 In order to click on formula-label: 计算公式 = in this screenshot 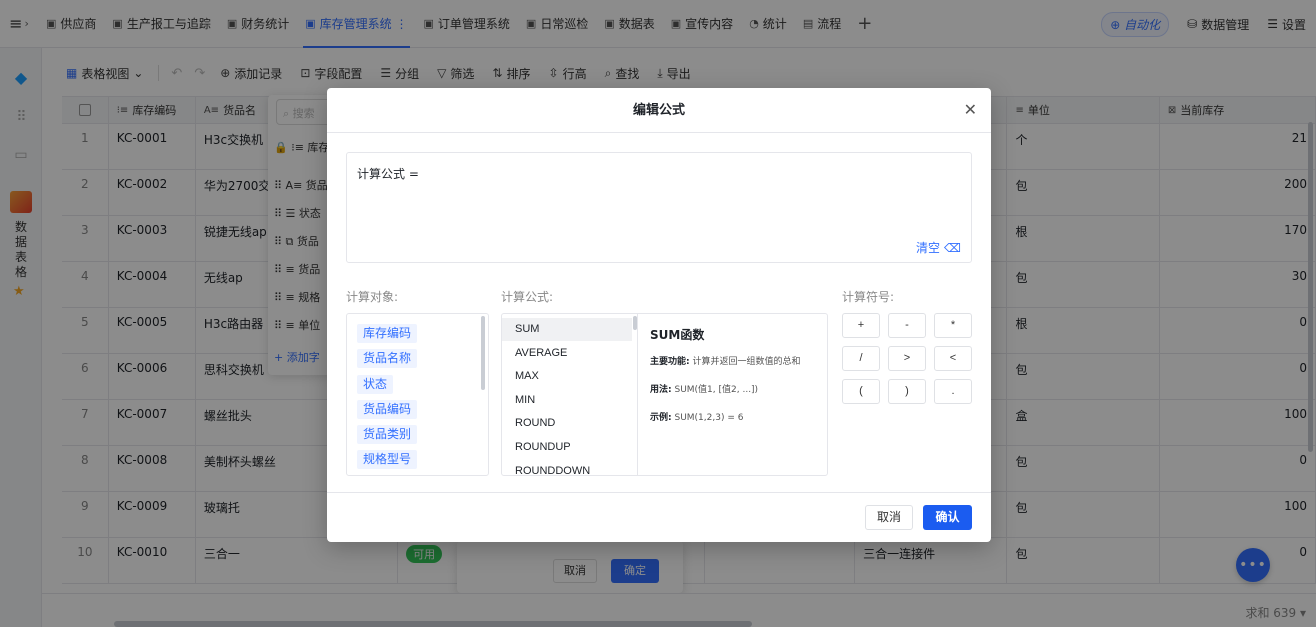, I will do `click(388, 174)`.